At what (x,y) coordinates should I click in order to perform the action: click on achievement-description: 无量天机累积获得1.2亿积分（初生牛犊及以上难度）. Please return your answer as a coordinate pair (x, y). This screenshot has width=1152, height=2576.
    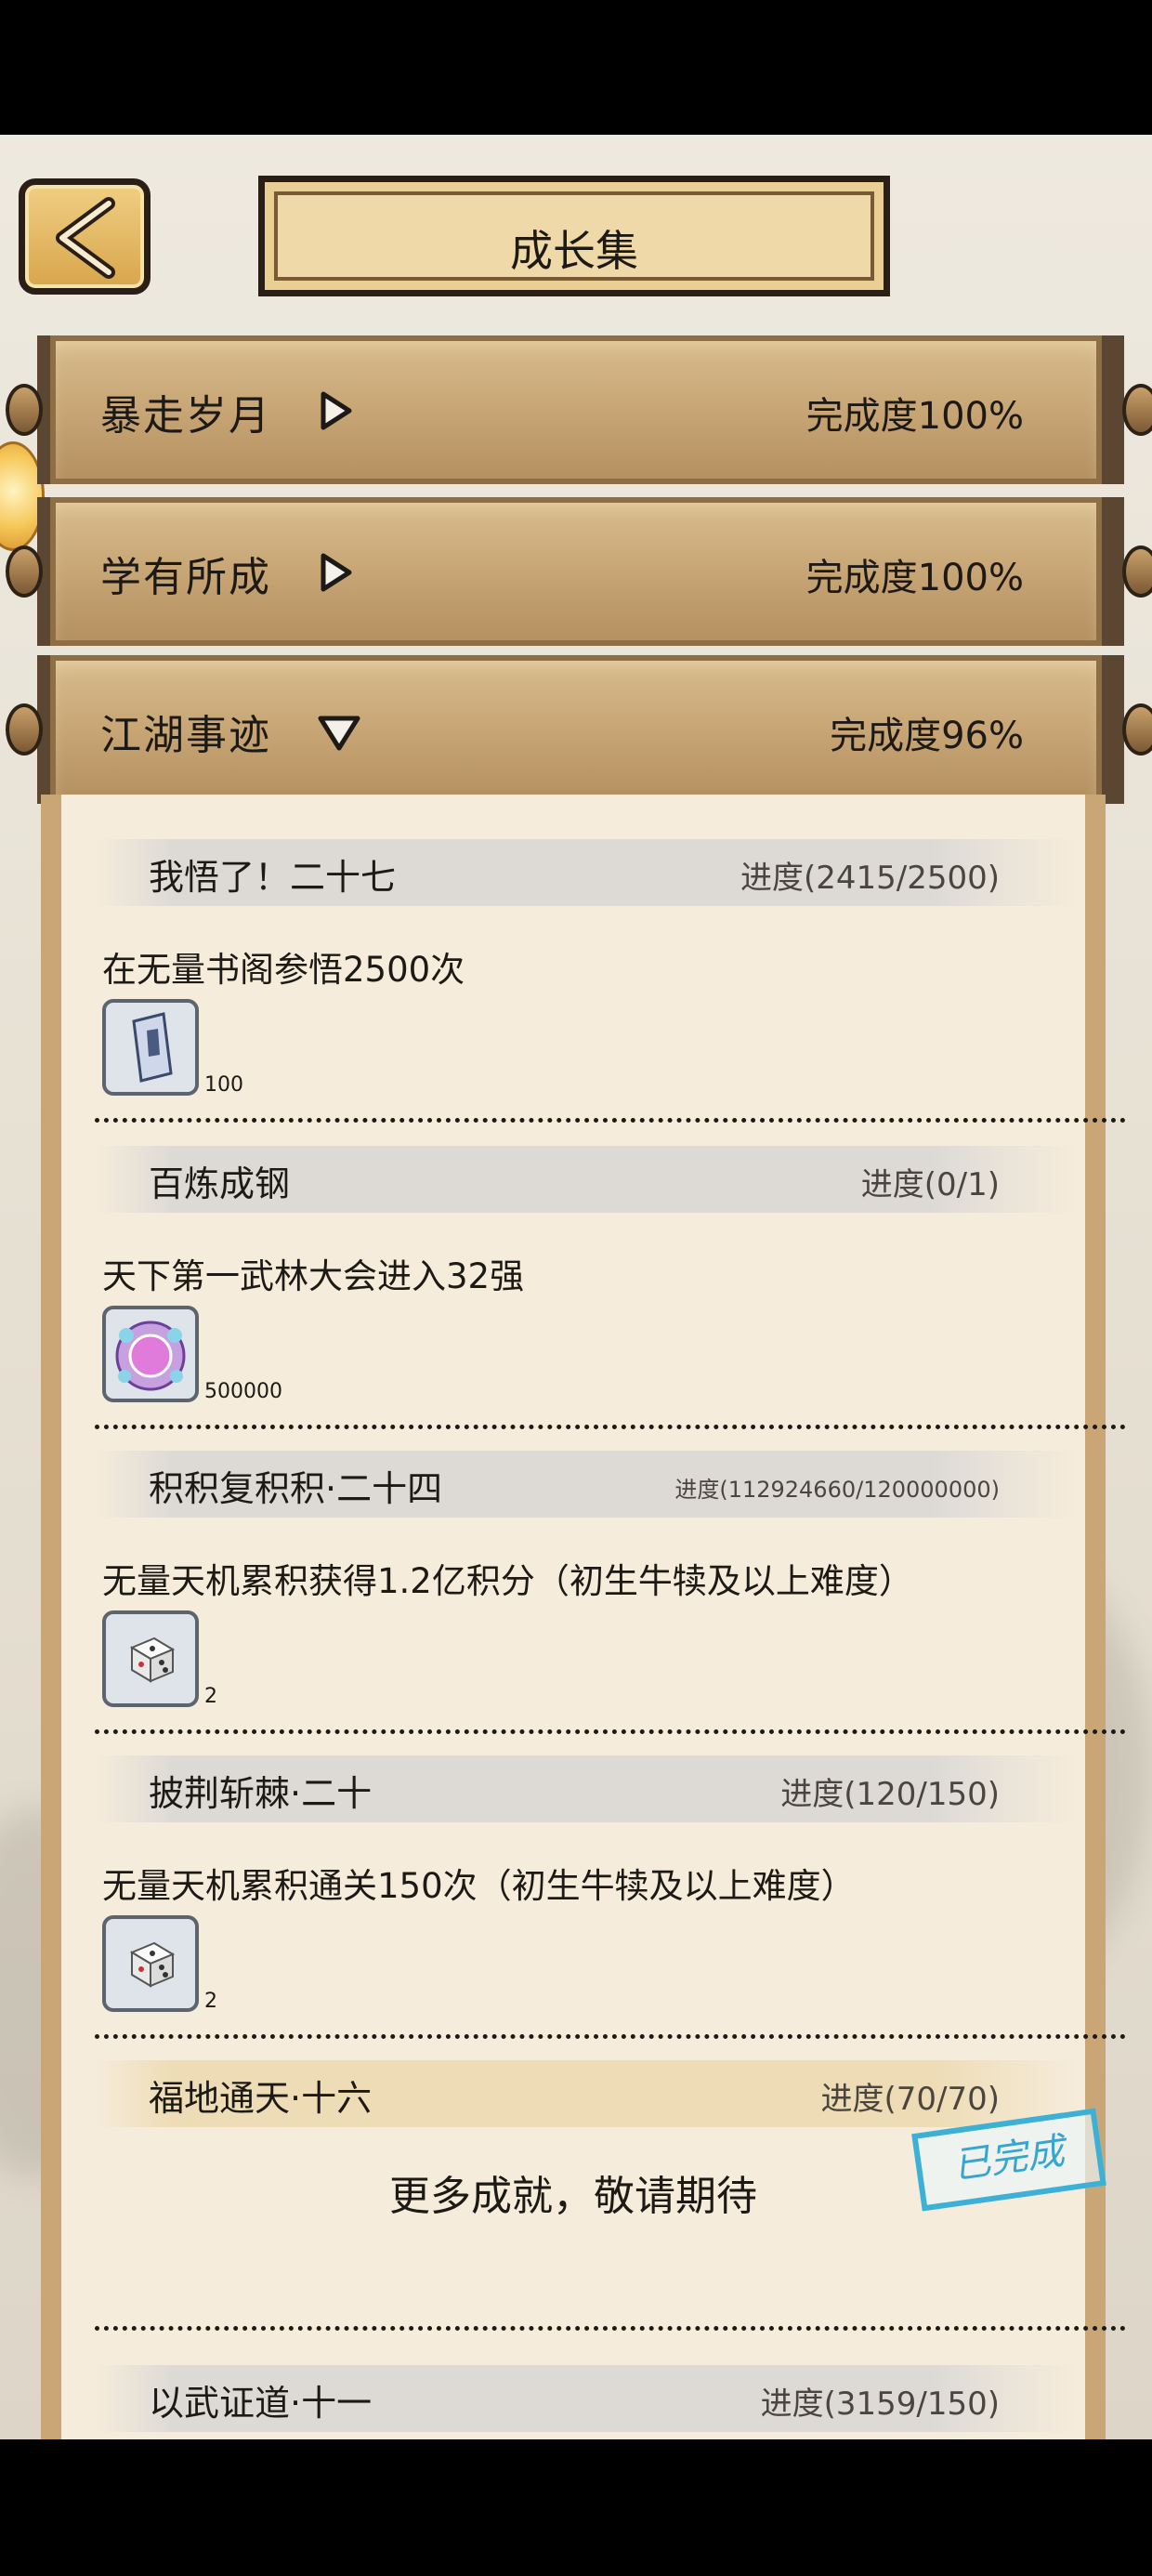
    Looking at the image, I should click on (507, 1581).